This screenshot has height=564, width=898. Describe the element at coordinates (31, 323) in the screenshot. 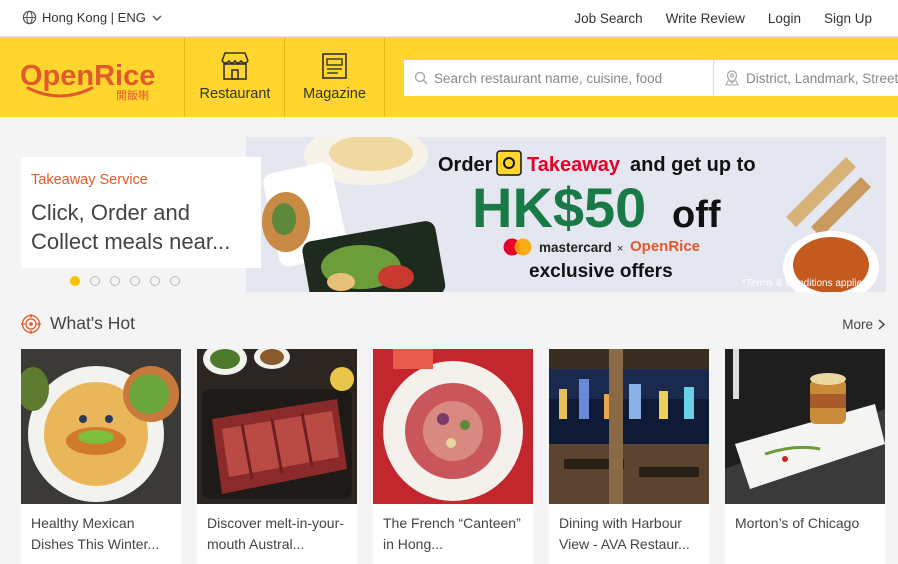

I see `target-icon` at that location.